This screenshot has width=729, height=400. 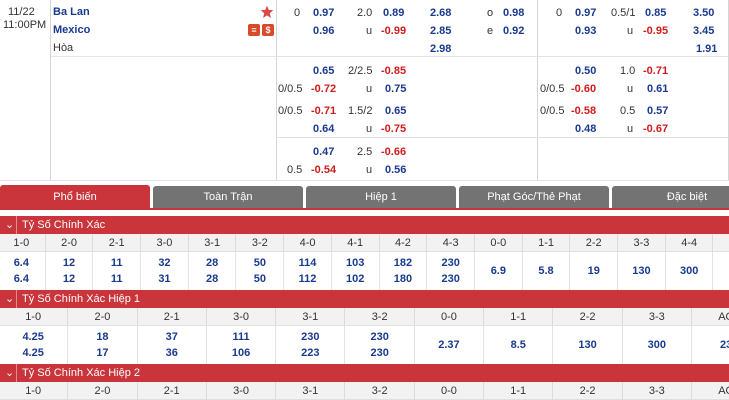 I want to click on star-icon, so click(x=267, y=12).